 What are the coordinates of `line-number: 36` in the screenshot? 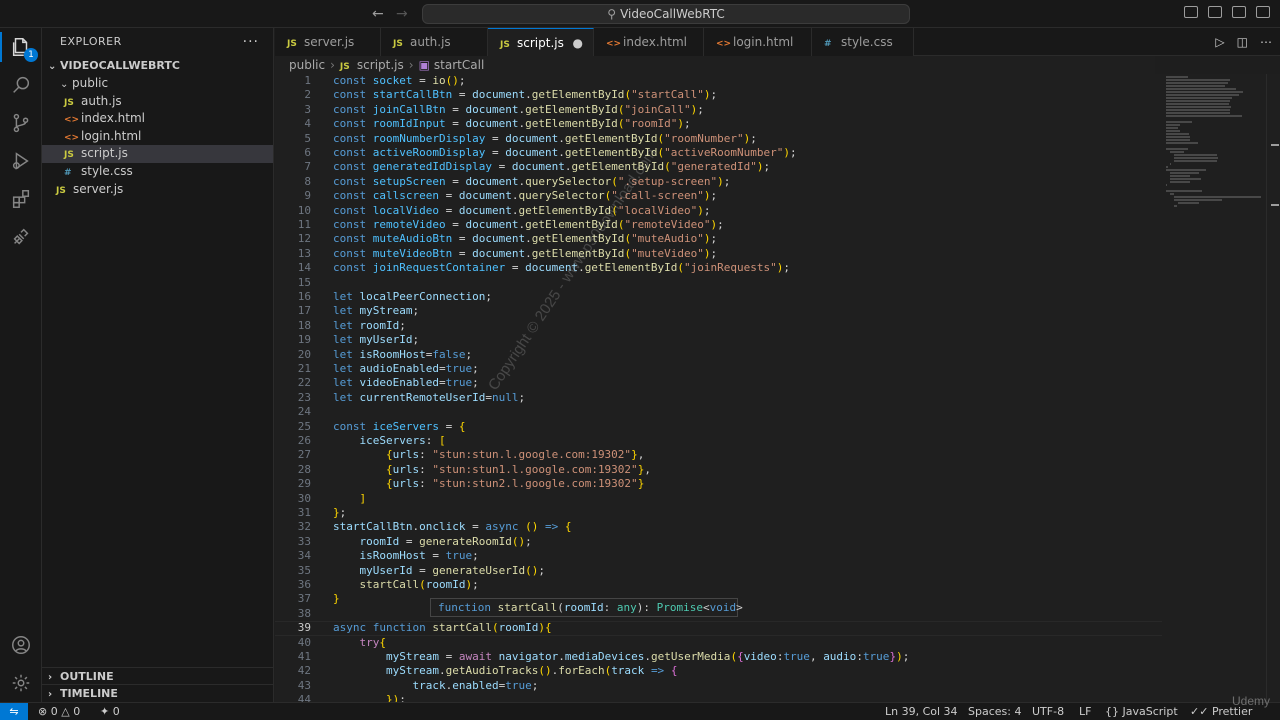 It's located at (304, 584).